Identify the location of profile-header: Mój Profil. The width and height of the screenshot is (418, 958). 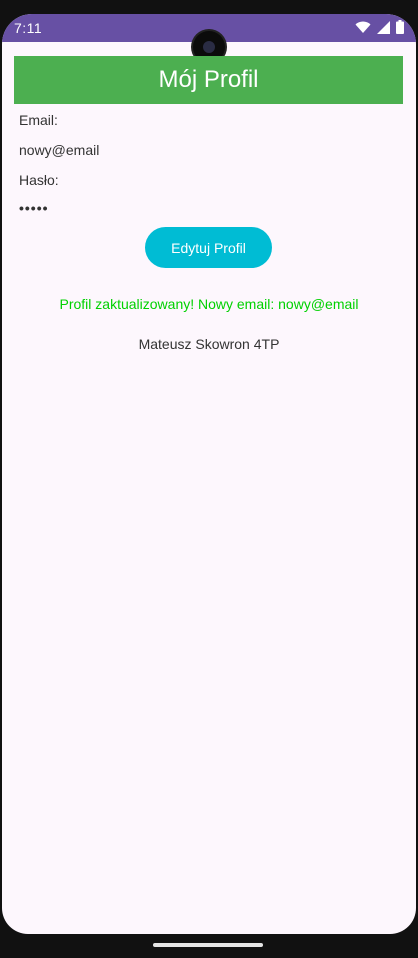
(208, 80).